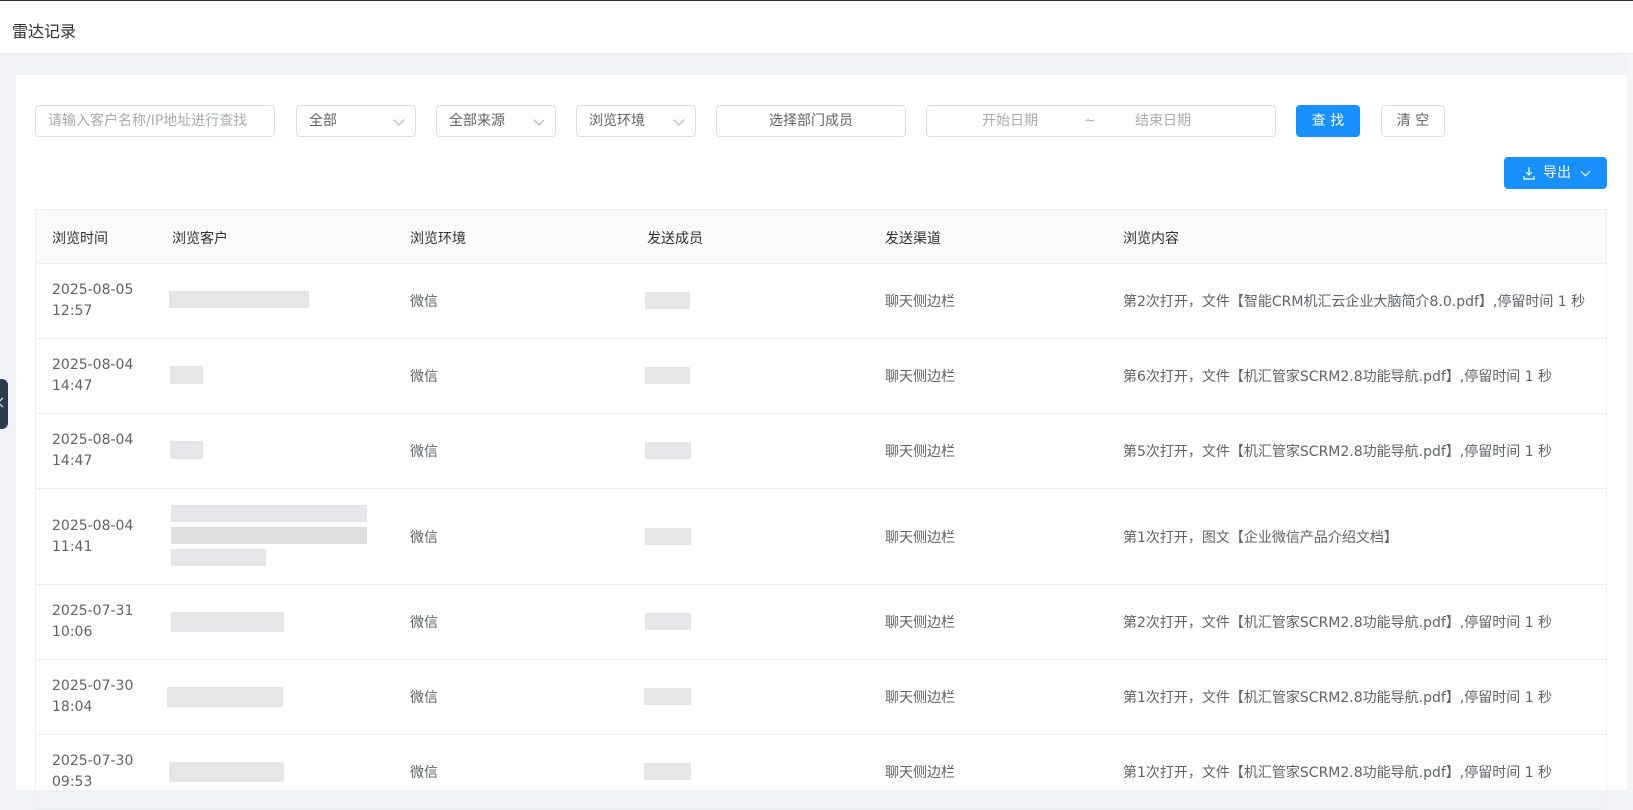  Describe the element at coordinates (92, 622) in the screenshot. I see `browse-time-cell: 2025-07-31 10:06` at that location.